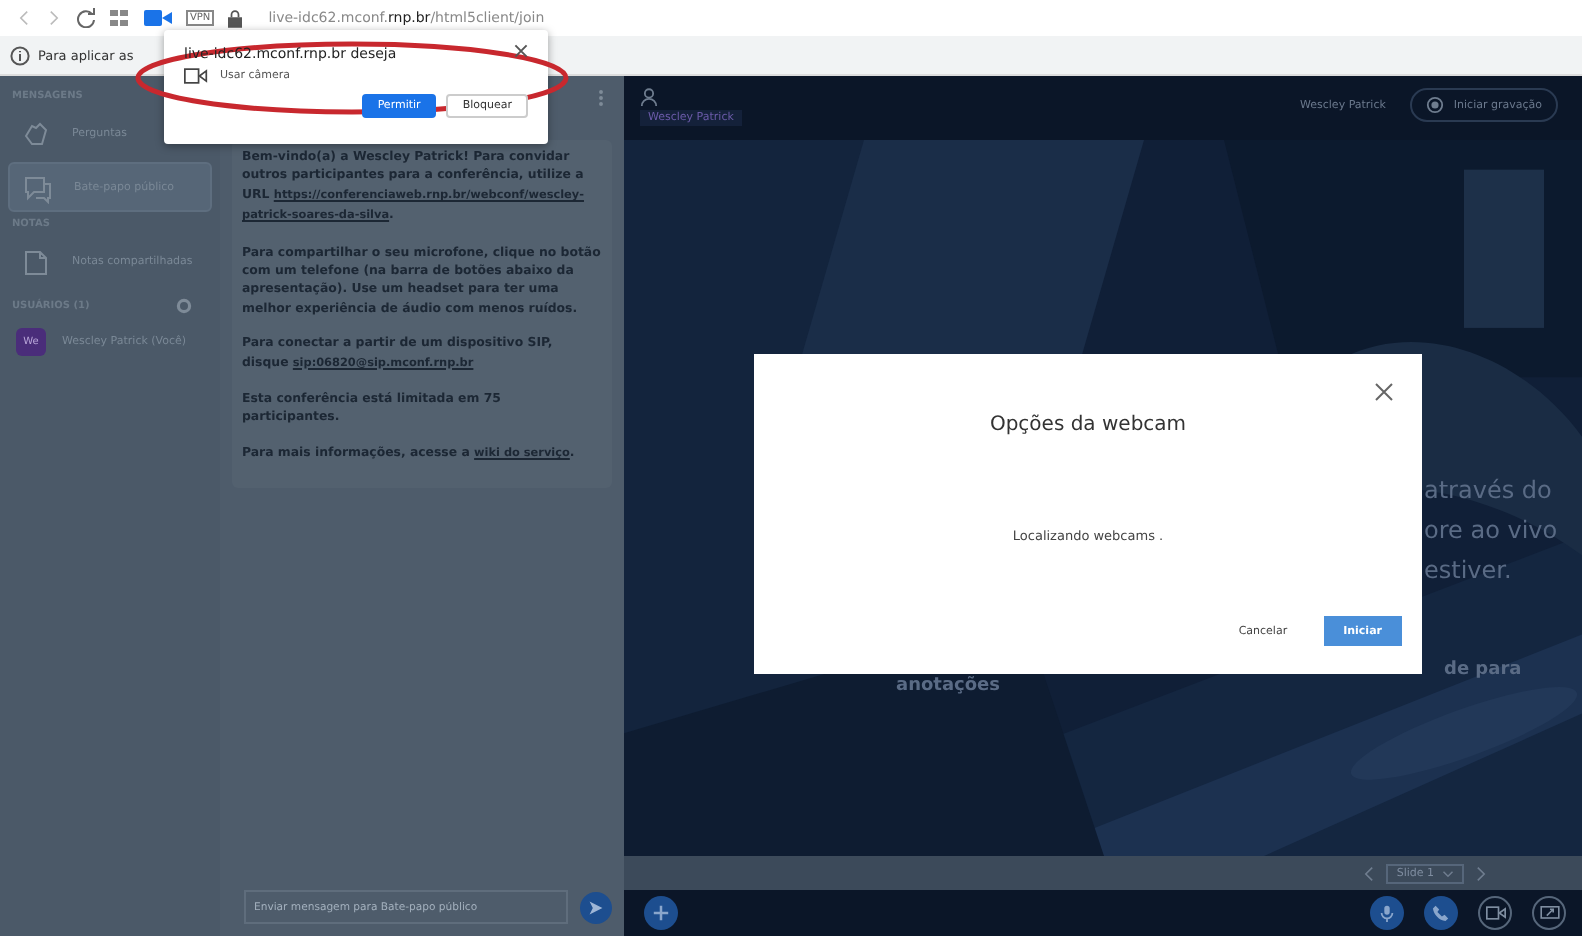 This screenshot has width=1582, height=936. I want to click on video-camera-icon, so click(1495, 913).